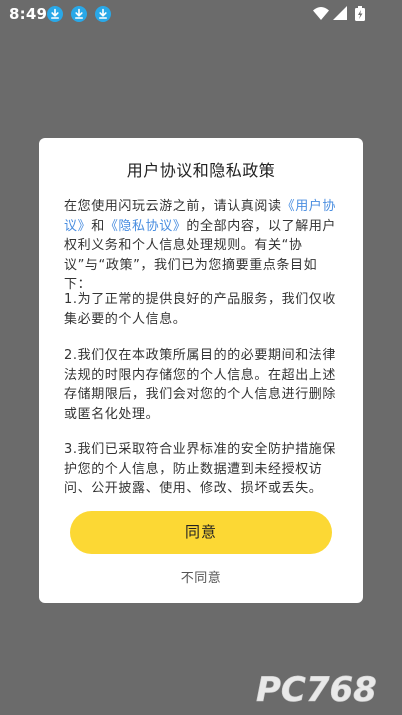 This screenshot has width=402, height=715. I want to click on disagree-button: 不同意, so click(201, 576).